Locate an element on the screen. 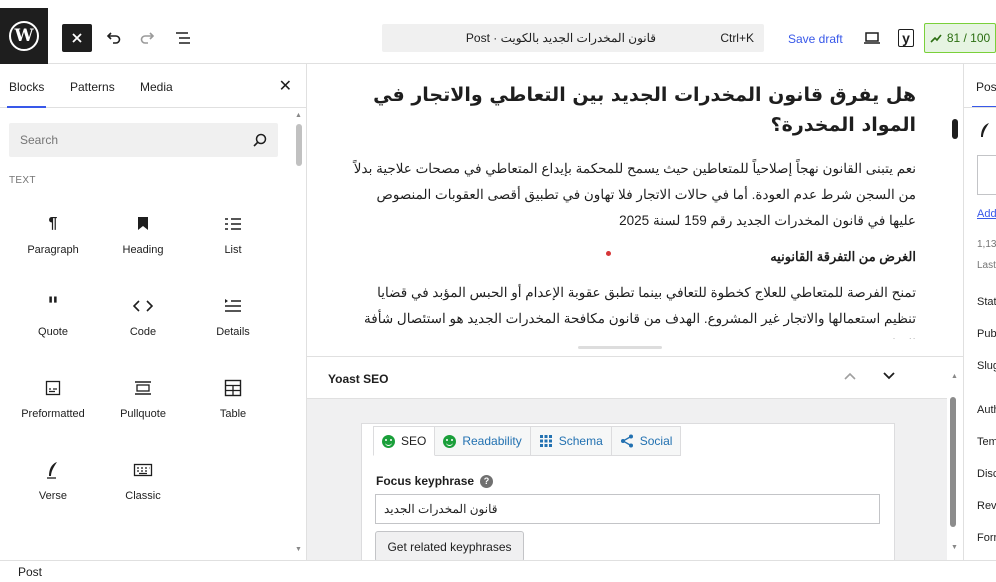 Image resolution: width=996 pixels, height=582 pixels. metabox-resize-handle is located at coordinates (635, 348).